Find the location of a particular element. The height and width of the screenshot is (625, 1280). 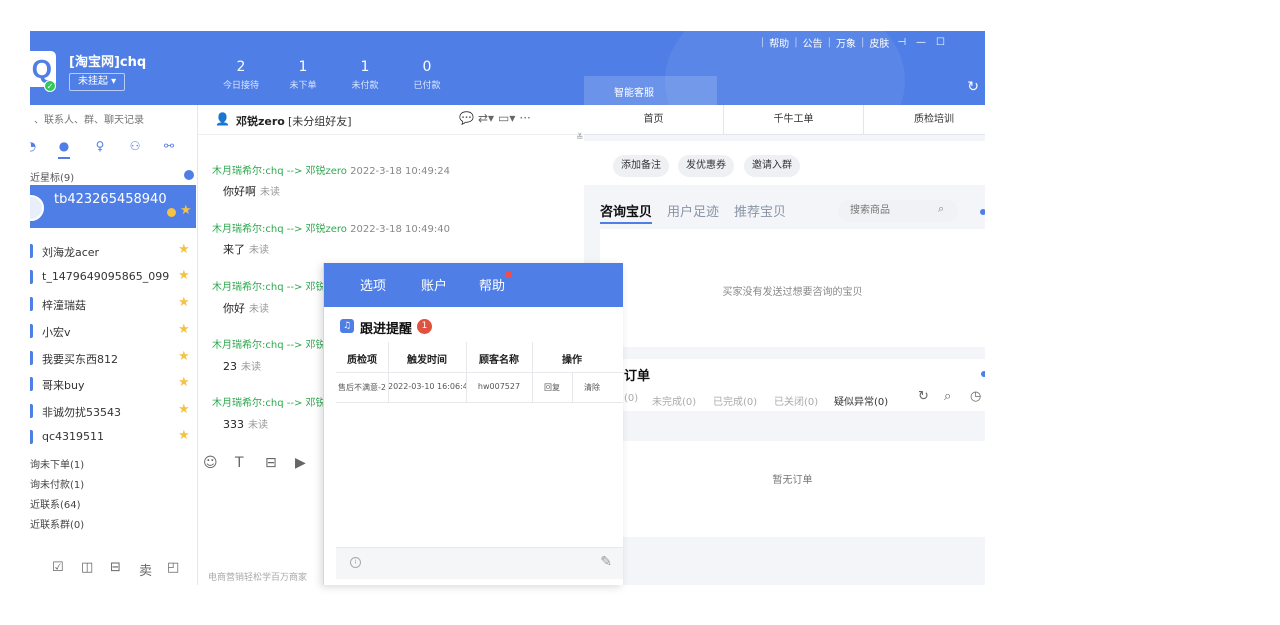

bell-icon: ♫ is located at coordinates (347, 326).